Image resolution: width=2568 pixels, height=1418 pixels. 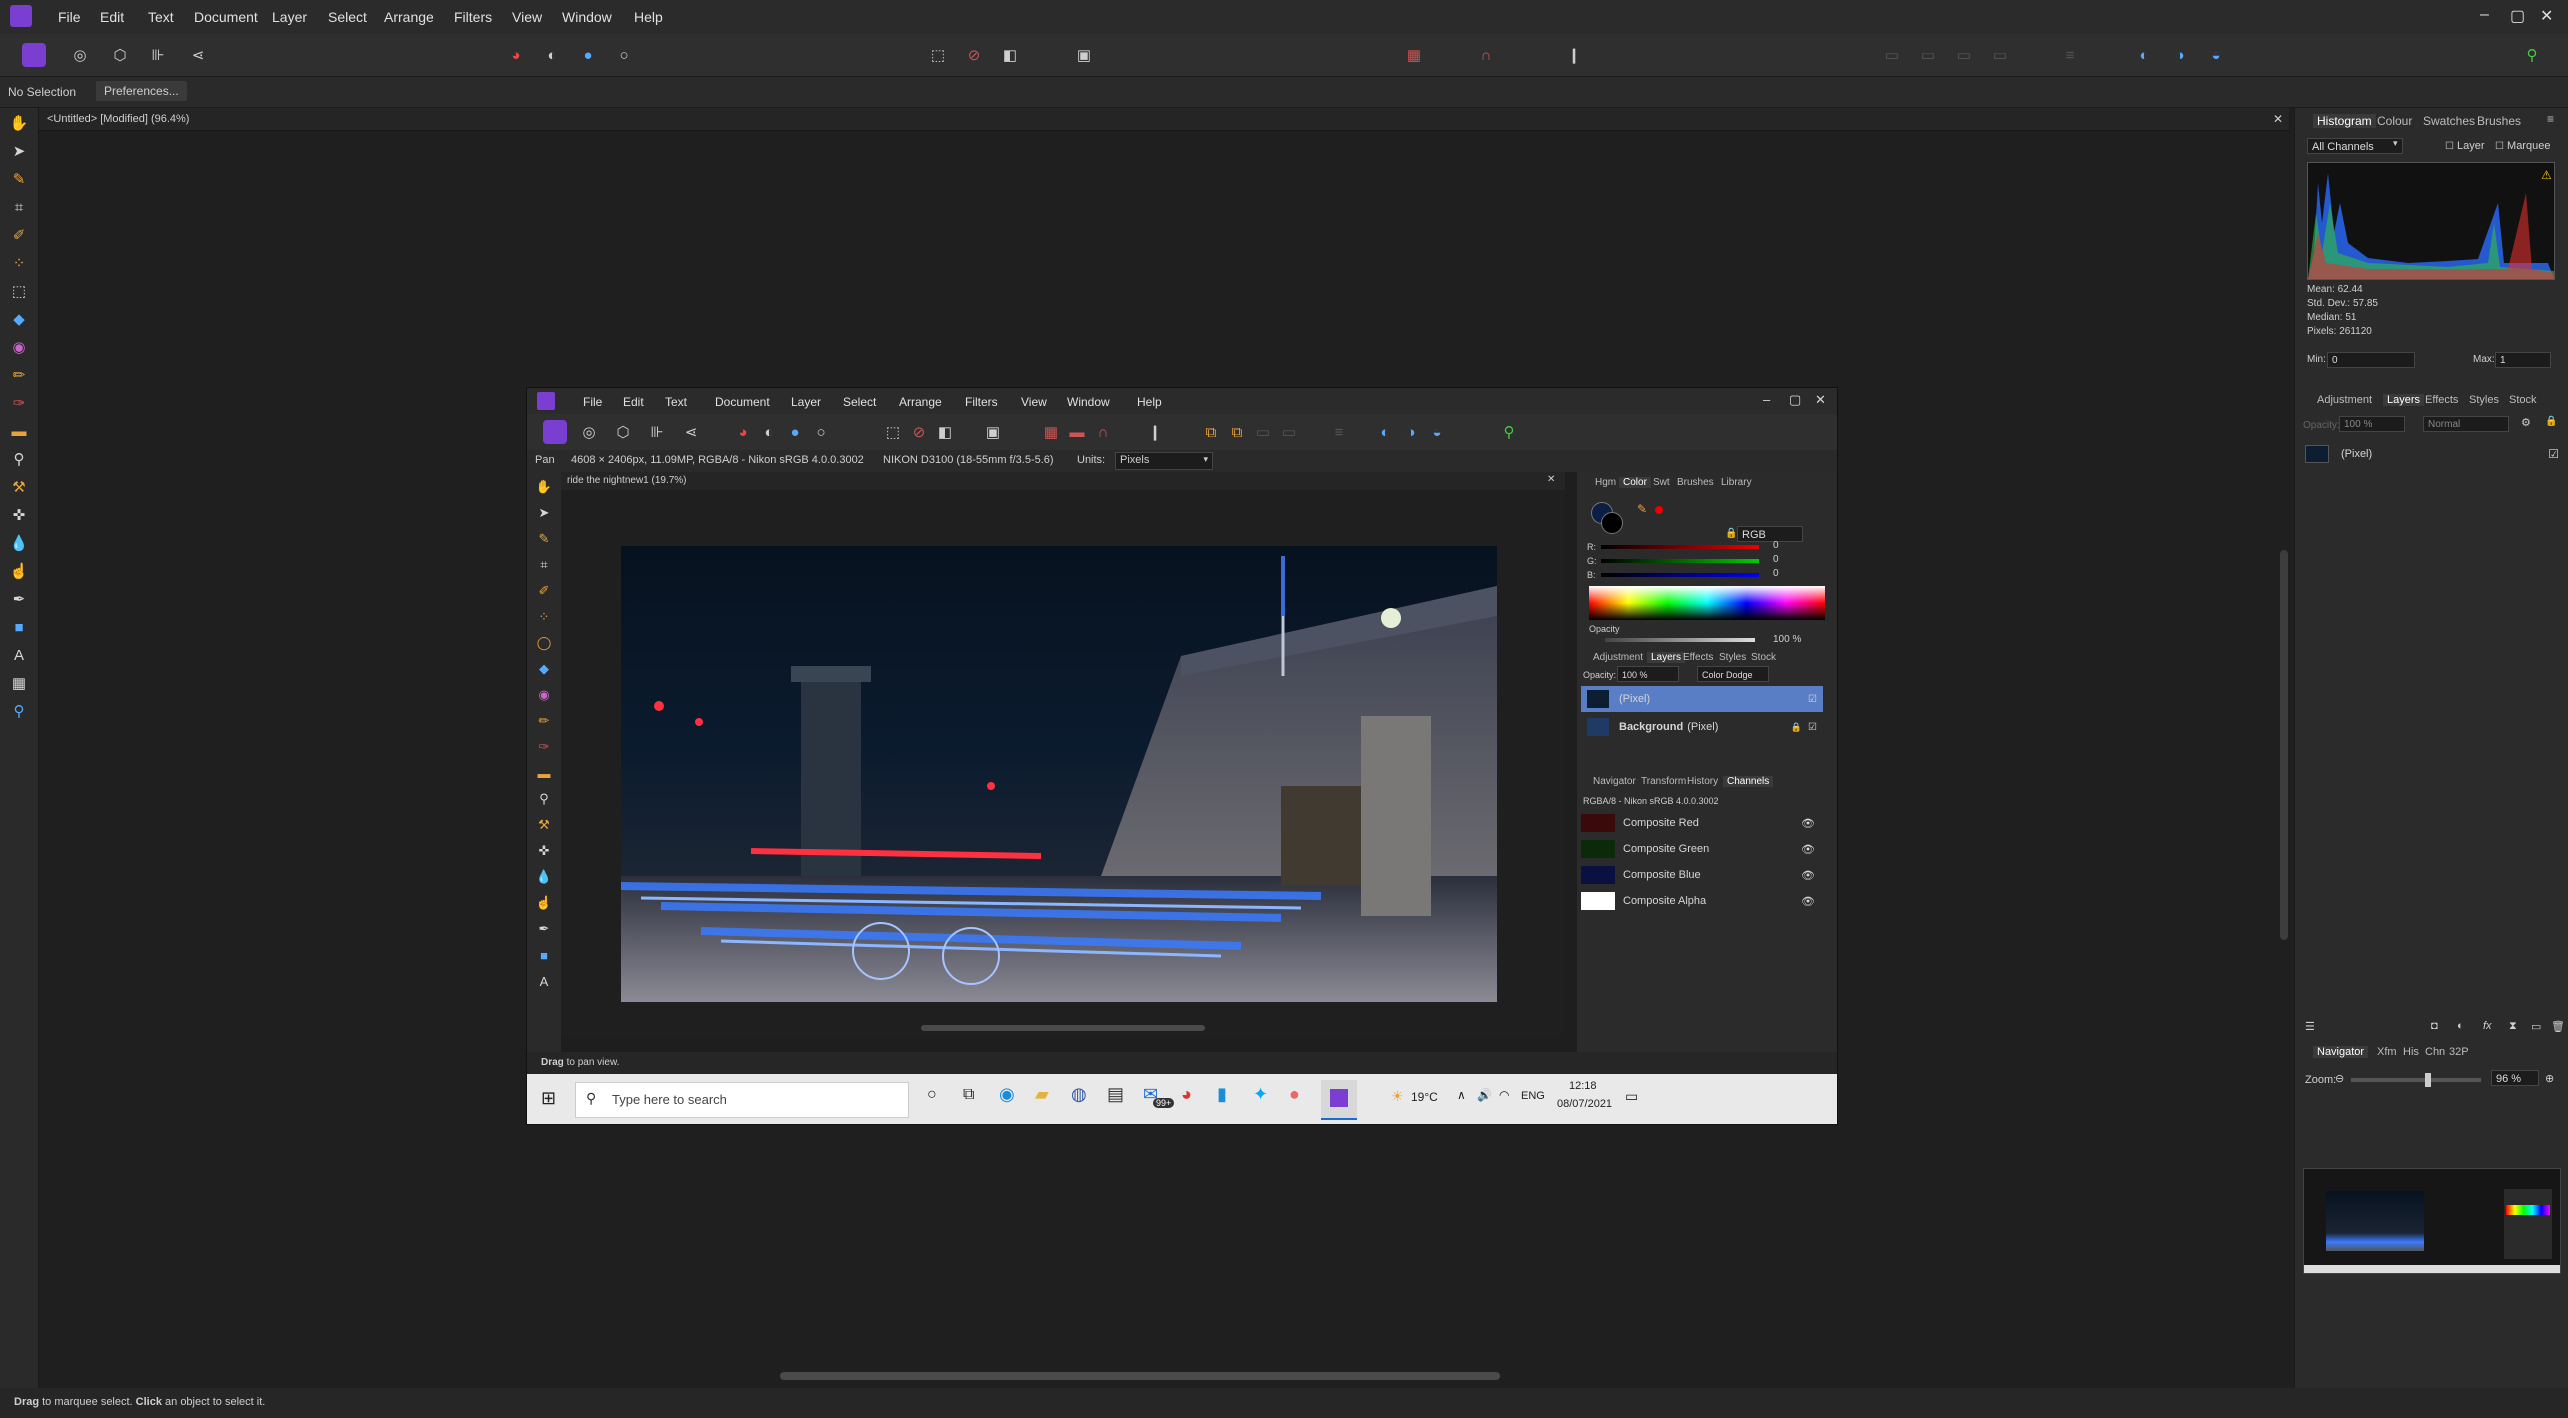 What do you see at coordinates (347, 17) in the screenshot?
I see `menu-select: Select` at bounding box center [347, 17].